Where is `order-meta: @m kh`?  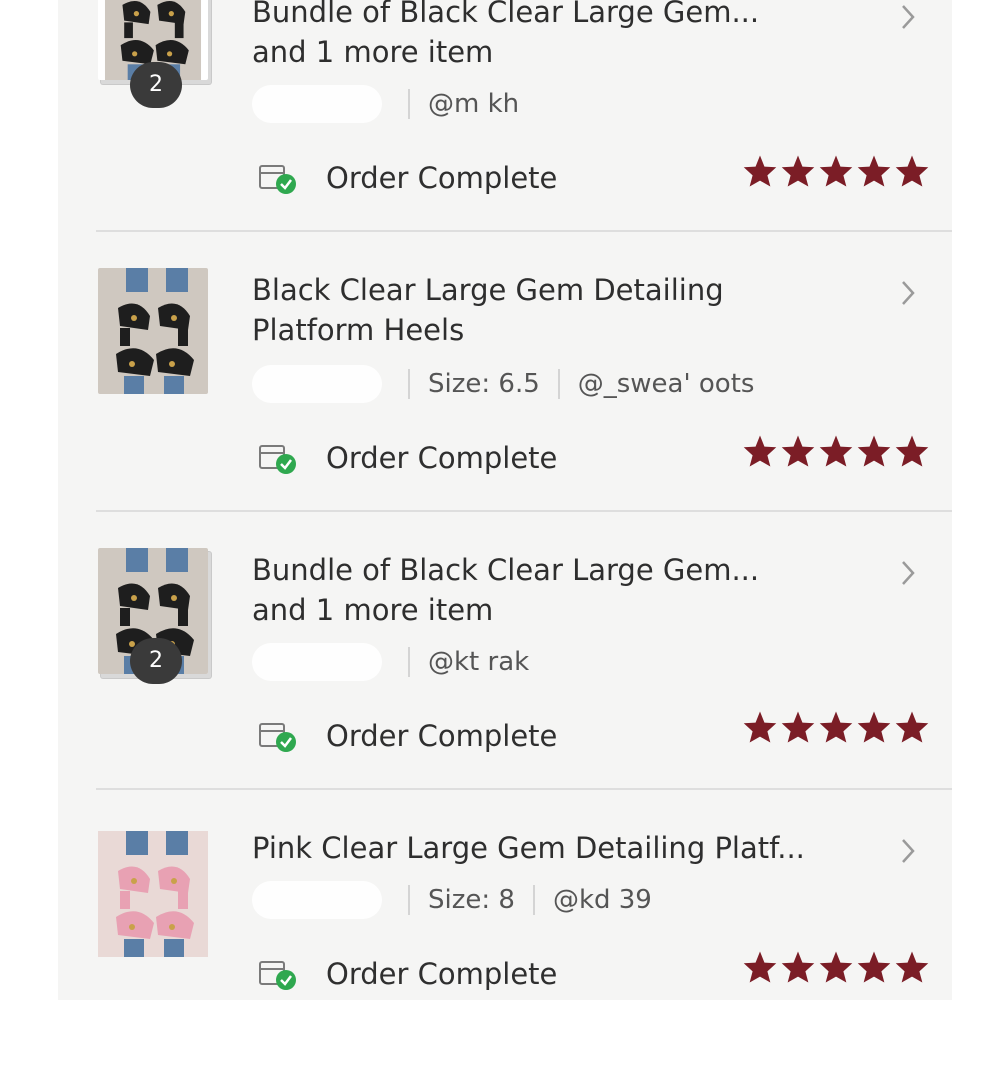
order-meta: @m kh is located at coordinates (385, 104).